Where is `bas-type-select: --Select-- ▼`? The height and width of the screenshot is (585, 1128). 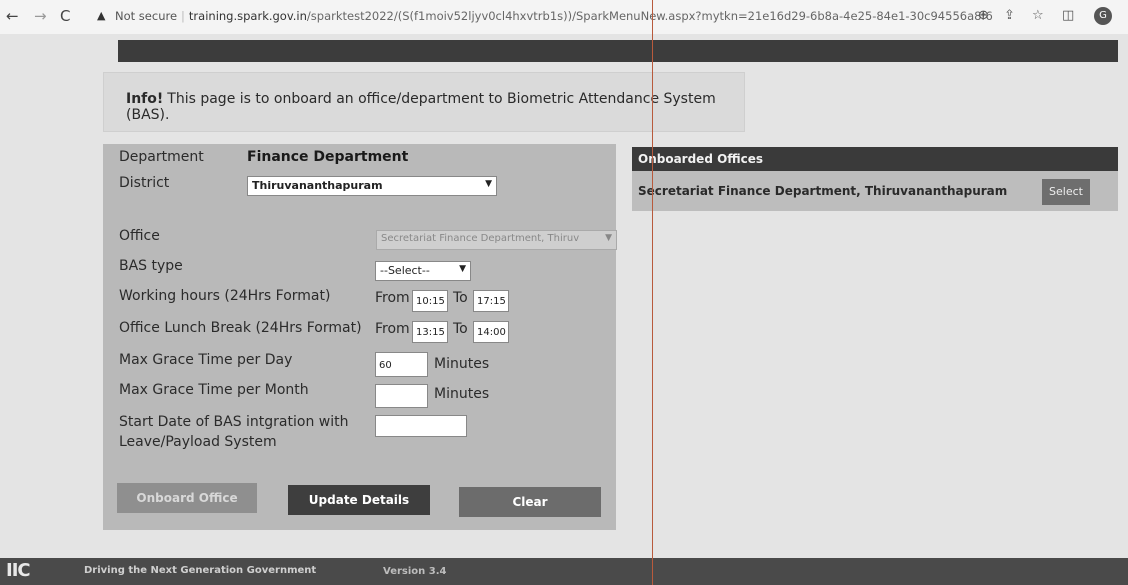
bas-type-select: --Select-- ▼ is located at coordinates (423, 271).